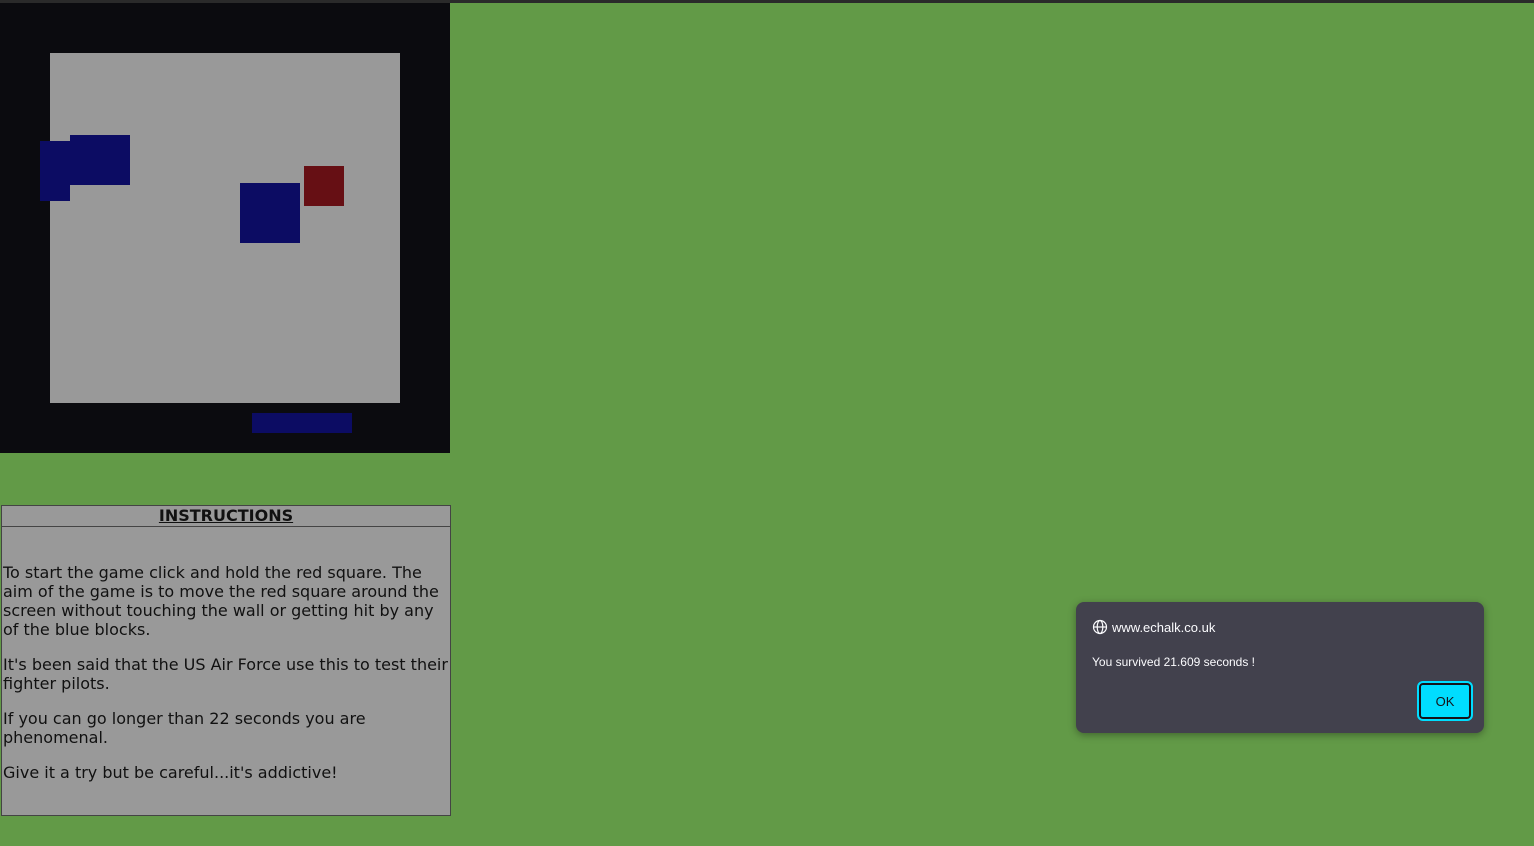  Describe the element at coordinates (1164, 627) in the screenshot. I see `alert-origin: www.echalk.co.uk` at that location.